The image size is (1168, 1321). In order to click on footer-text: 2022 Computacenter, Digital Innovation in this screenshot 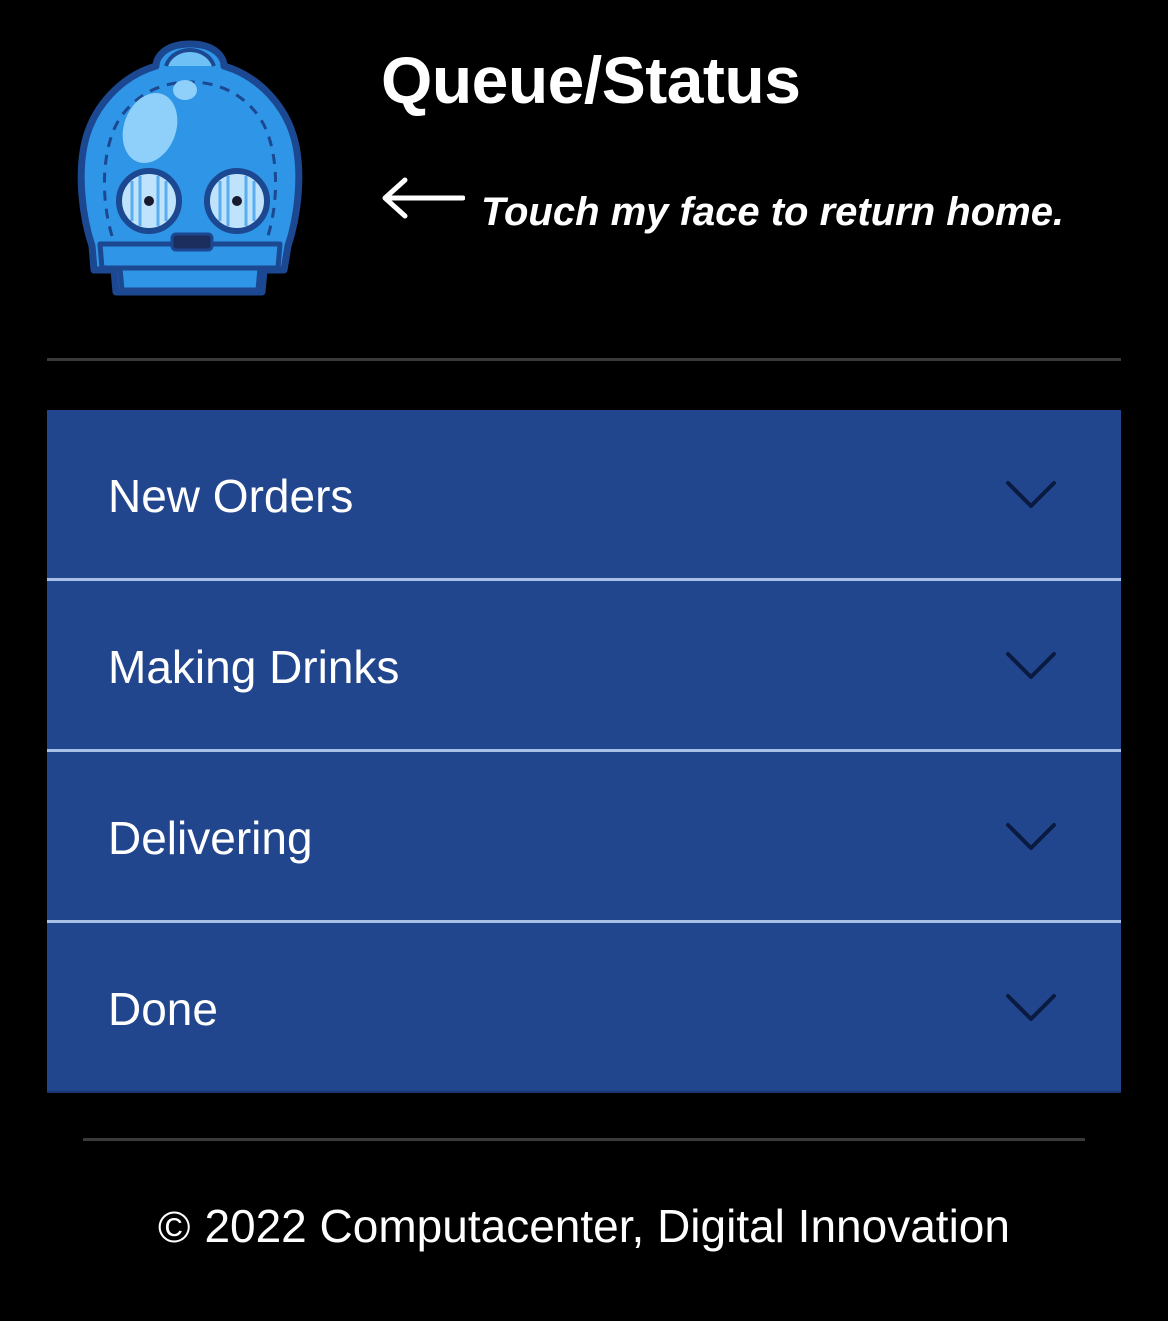, I will do `click(607, 1226)`.